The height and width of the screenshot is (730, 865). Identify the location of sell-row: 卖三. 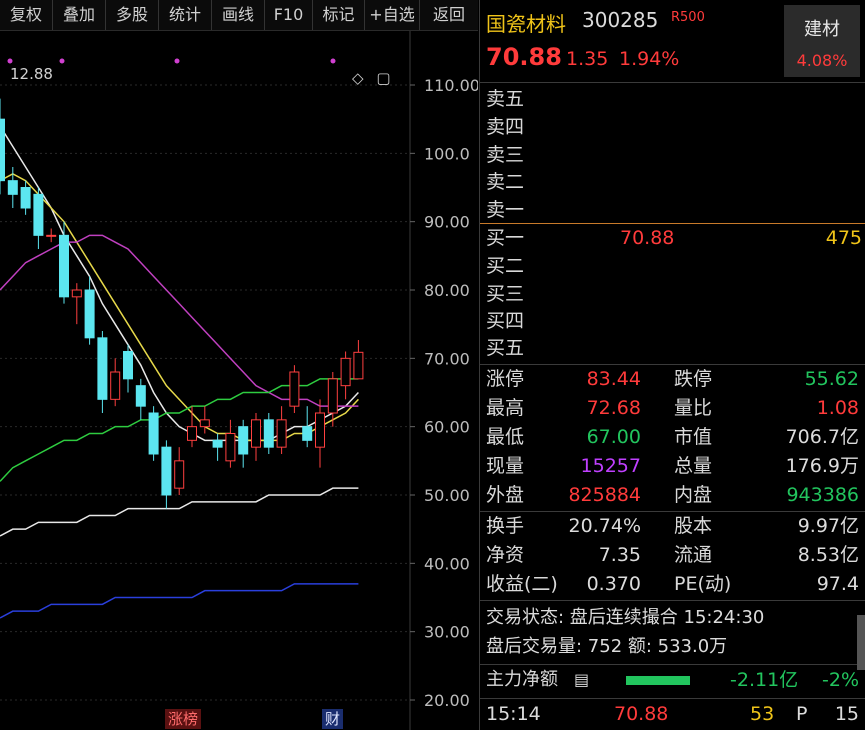
(505, 155).